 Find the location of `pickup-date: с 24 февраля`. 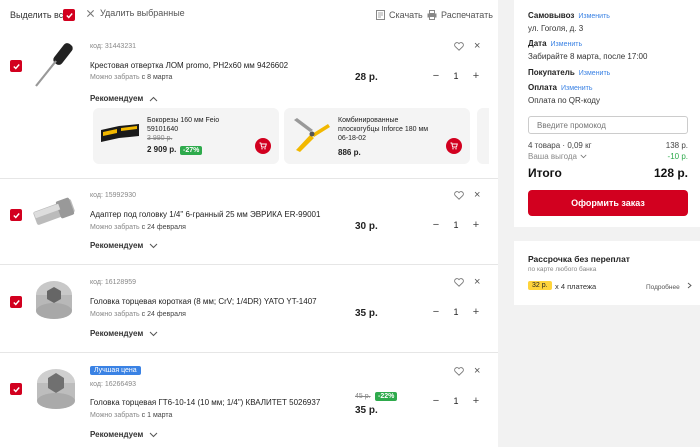

pickup-date: с 24 февраля is located at coordinates (163, 314).